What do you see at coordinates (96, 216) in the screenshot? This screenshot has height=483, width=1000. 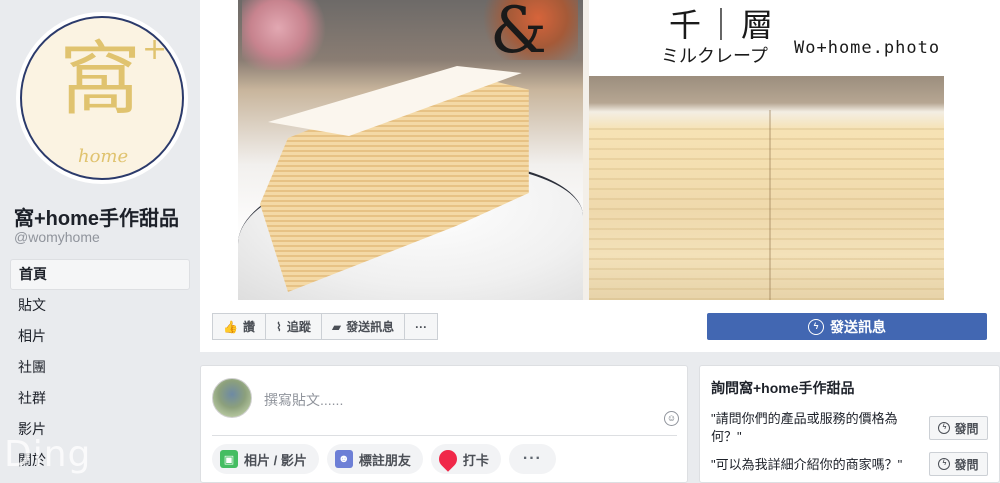 I see `page-title: 窩+home手作甜品` at bounding box center [96, 216].